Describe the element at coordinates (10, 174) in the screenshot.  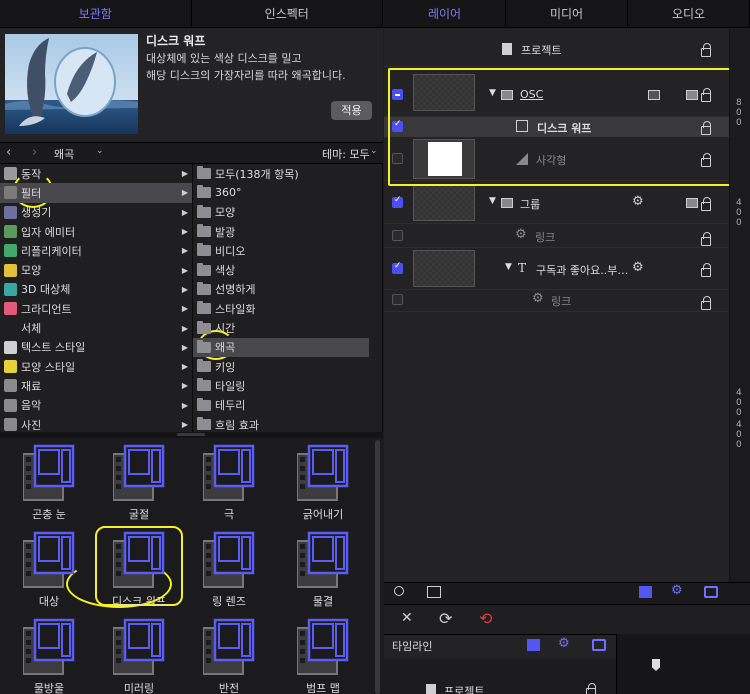
I see `gear-icon` at that location.